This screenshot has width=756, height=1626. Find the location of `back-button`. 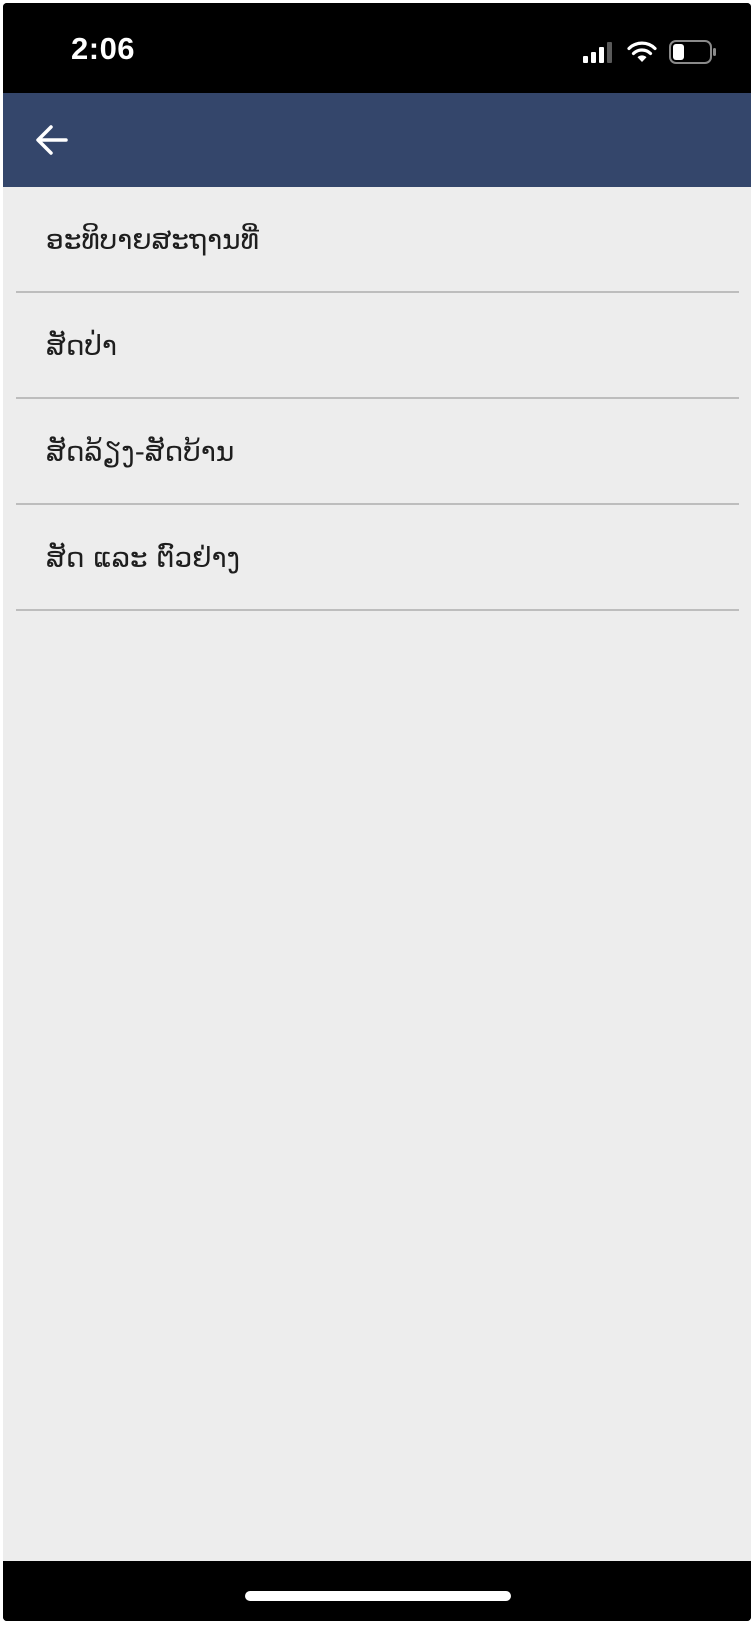

back-button is located at coordinates (52, 140).